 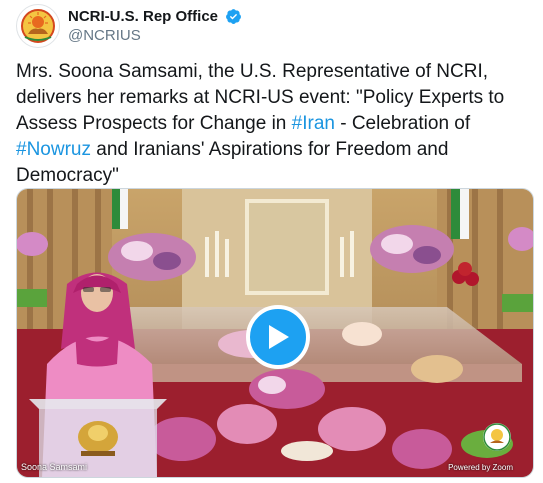 What do you see at coordinates (53, 149) in the screenshot?
I see `hashtag-link: #Nowruz` at bounding box center [53, 149].